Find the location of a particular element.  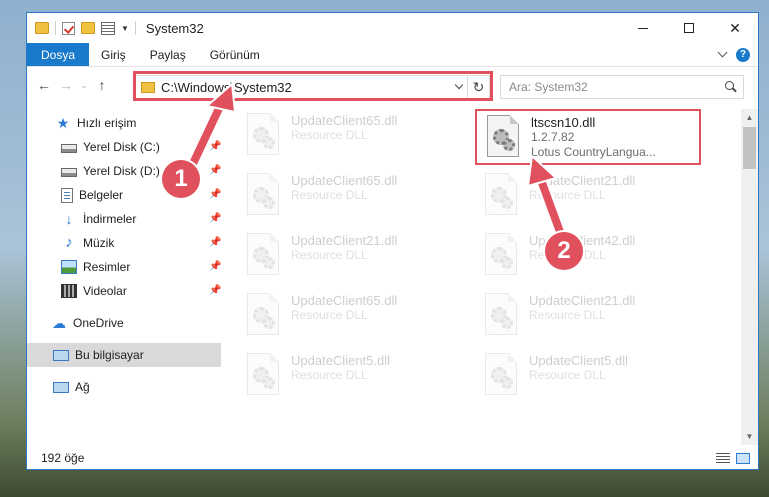

sidebar-item-label: Resimler is located at coordinates (107, 267).